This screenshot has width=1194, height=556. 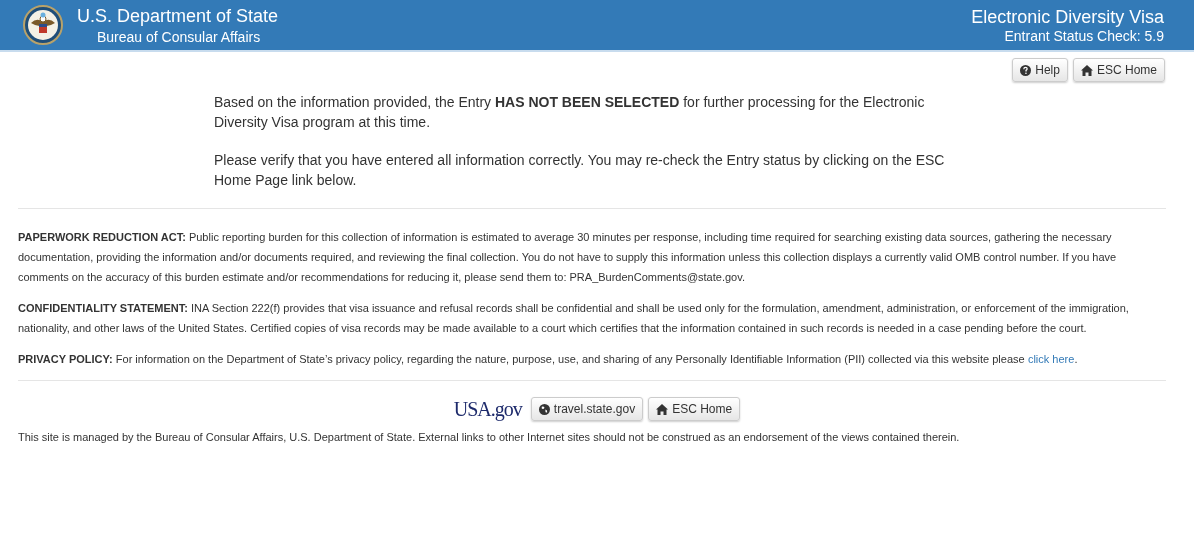 I want to click on notice-text: PAPERWORK REDUCTION ACT: Public reporting burden for this collection of information is estimated to average 30 minutes per response, including time required for searching existing data sources, gathering the necessary documentation, providing the information and/or documents required, and reviewing the final collection. You do not have to supply this information unless this collection displays a currently valid OMB control number. If you have comments on the accuracy of this burden estimate and/or recommendations for reducing it, please send them to: PRA_BurdenComments@state.gov., so click(x=567, y=257).